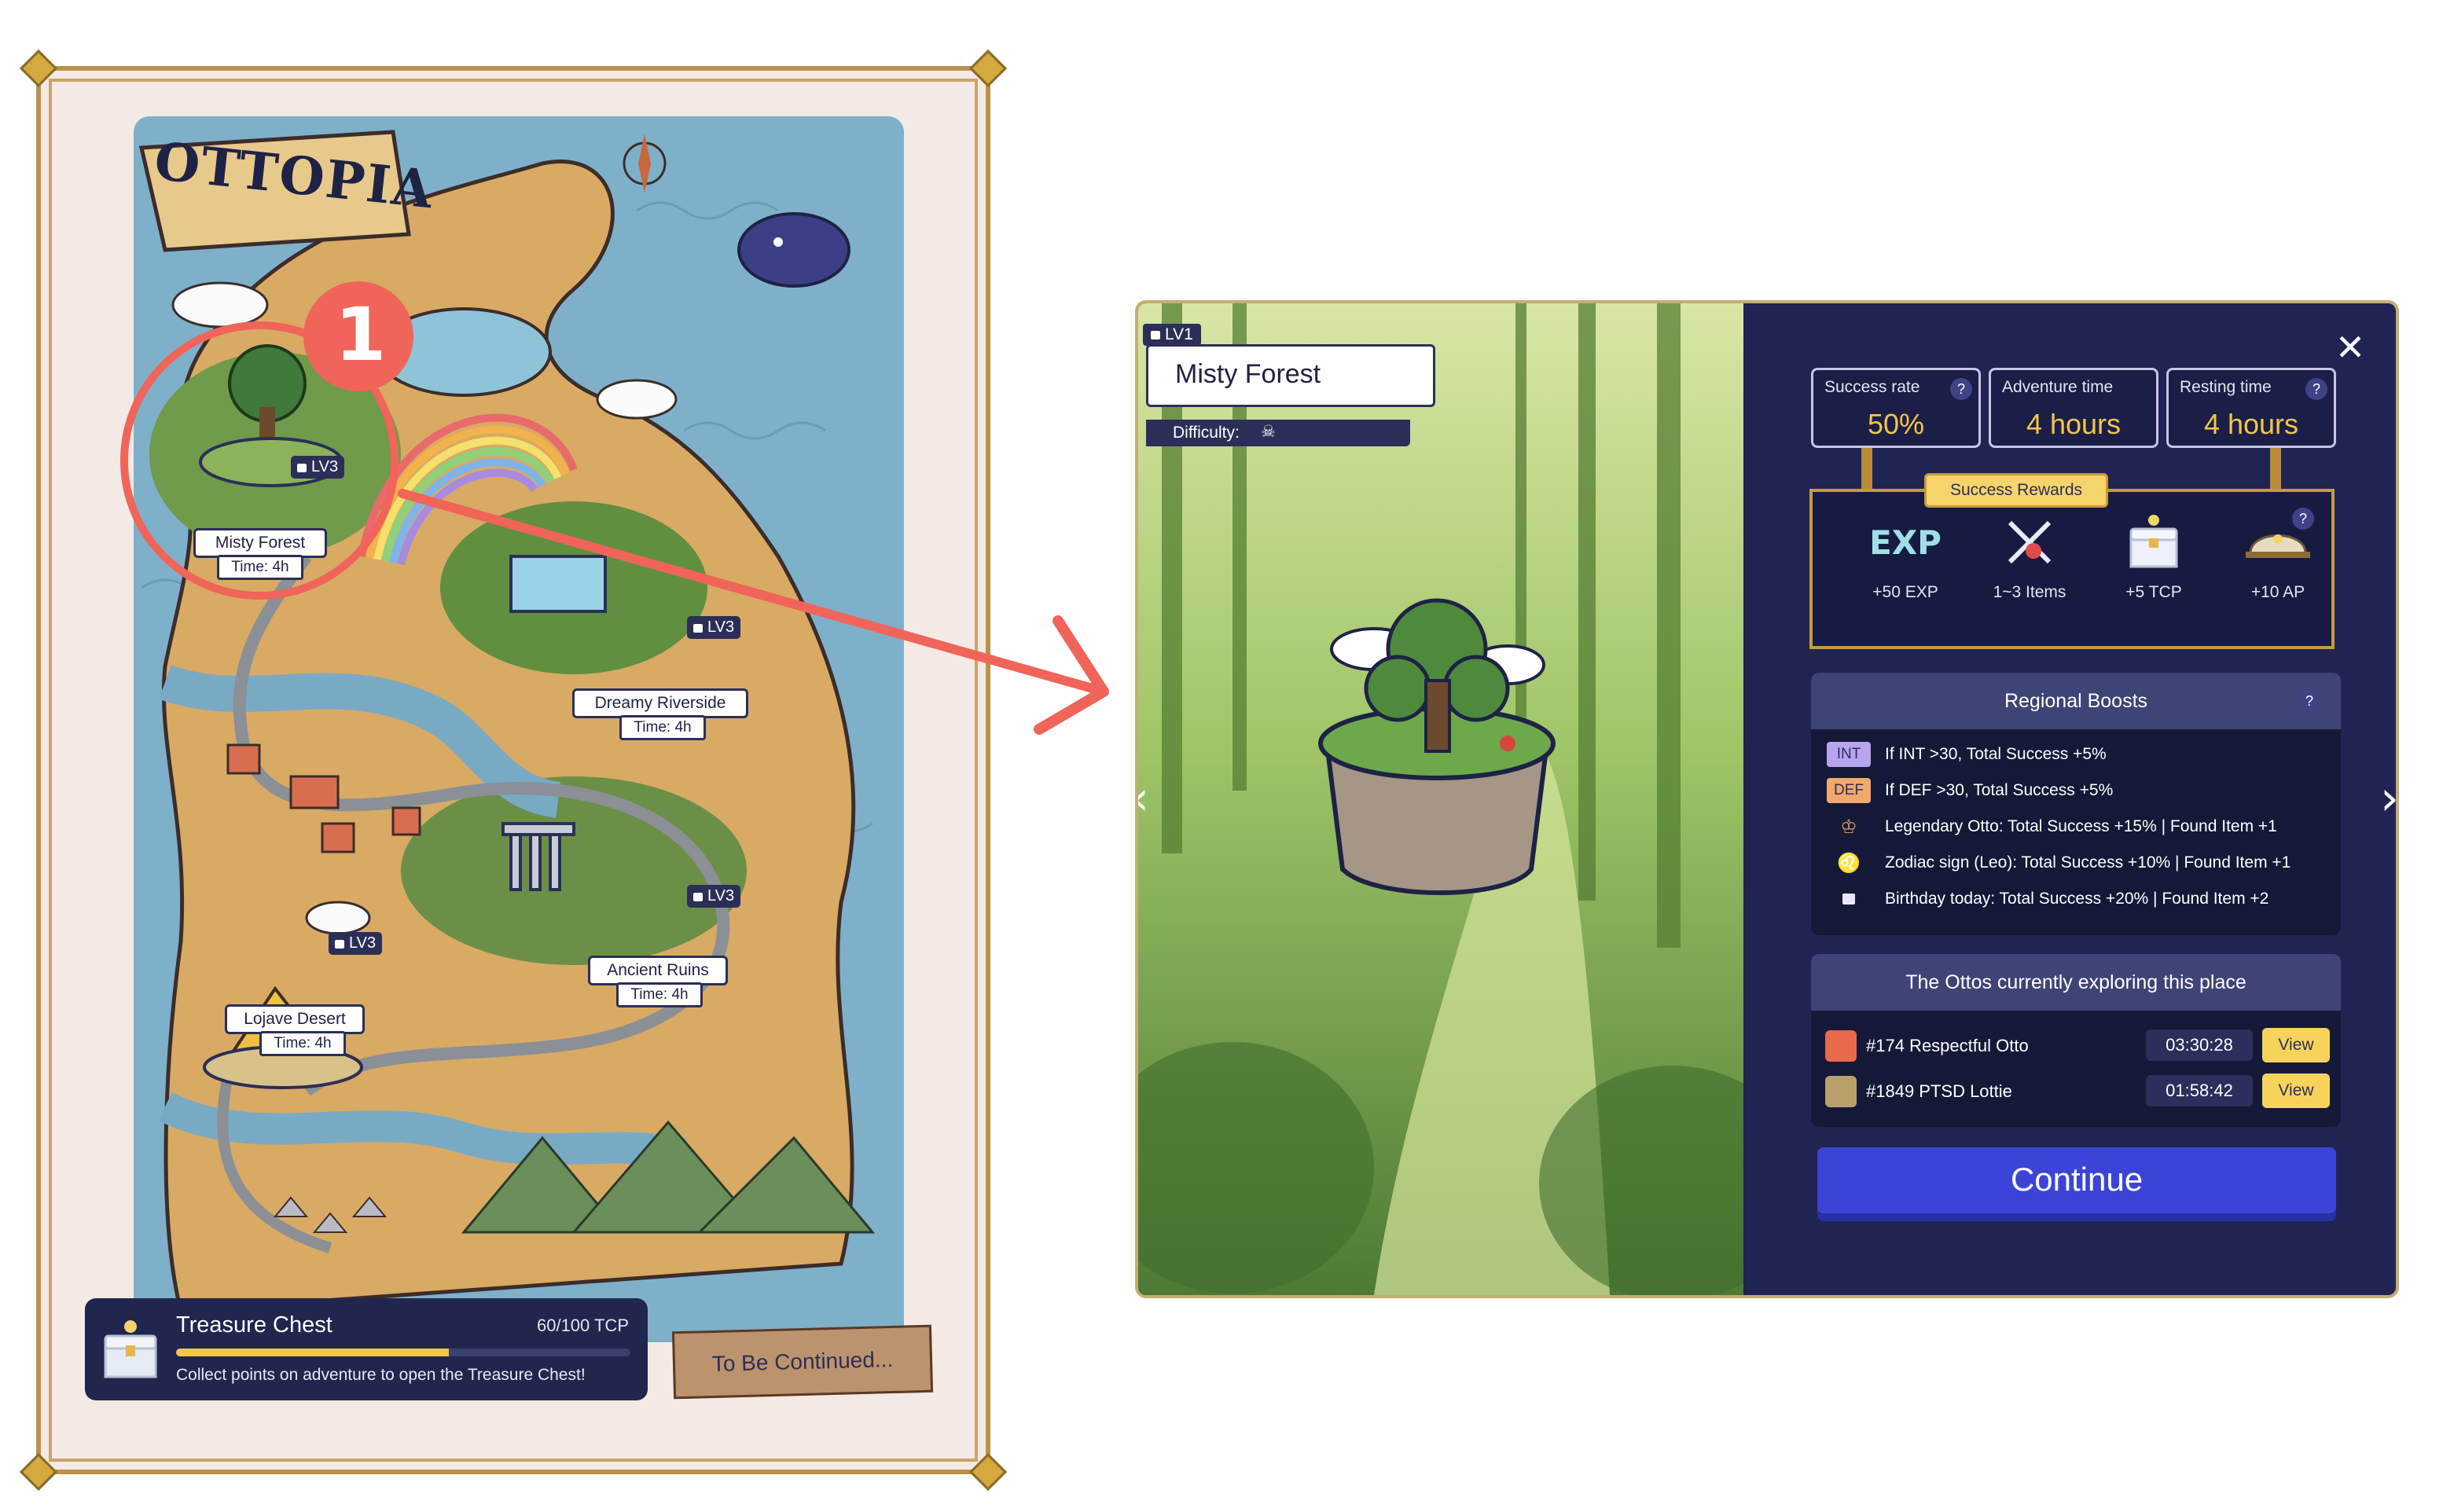 The height and width of the screenshot is (1512, 2443). Describe the element at coordinates (2251, 408) in the screenshot. I see `stat-resting-time: Resting time ? 4 hours` at that location.